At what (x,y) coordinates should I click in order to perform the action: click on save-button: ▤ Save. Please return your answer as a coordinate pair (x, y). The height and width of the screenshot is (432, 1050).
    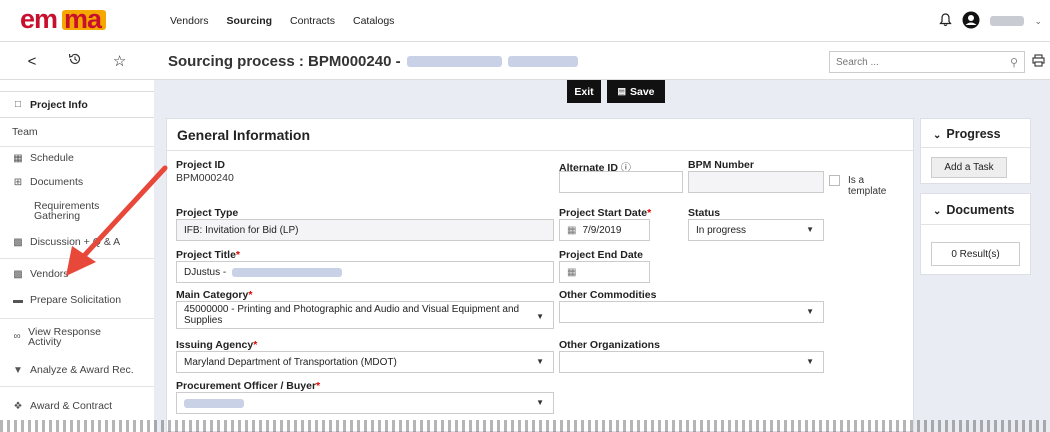
    Looking at the image, I should click on (636, 91).